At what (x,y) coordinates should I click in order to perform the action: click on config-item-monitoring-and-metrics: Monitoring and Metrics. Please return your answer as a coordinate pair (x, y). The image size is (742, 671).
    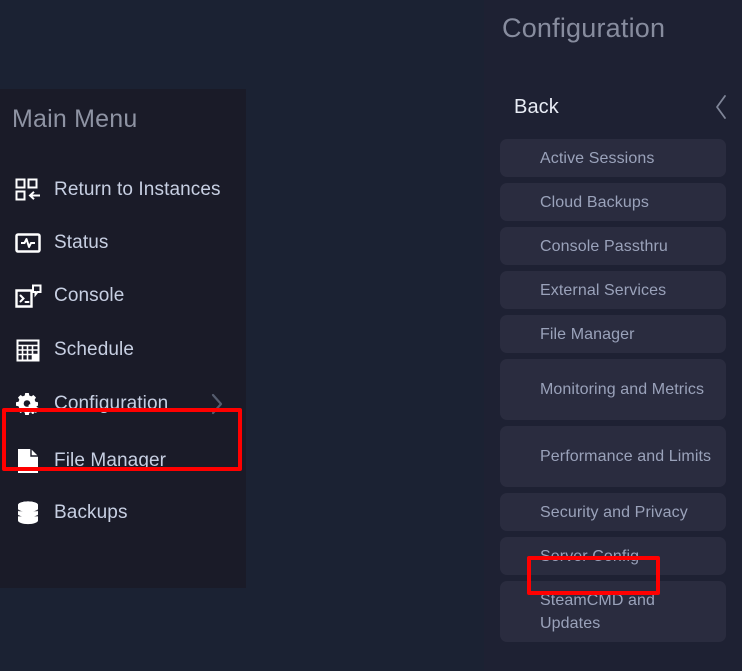
    Looking at the image, I should click on (613, 389).